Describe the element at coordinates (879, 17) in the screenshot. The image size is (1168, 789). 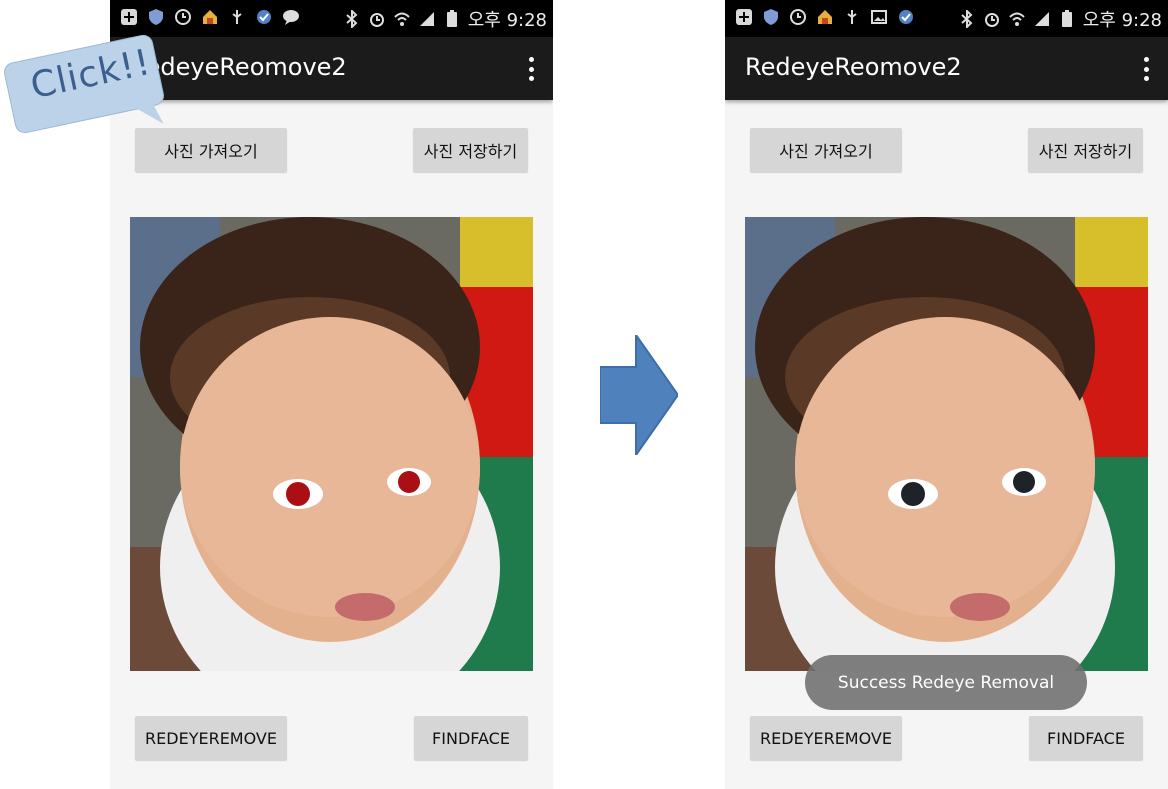
I see `image-icon` at that location.